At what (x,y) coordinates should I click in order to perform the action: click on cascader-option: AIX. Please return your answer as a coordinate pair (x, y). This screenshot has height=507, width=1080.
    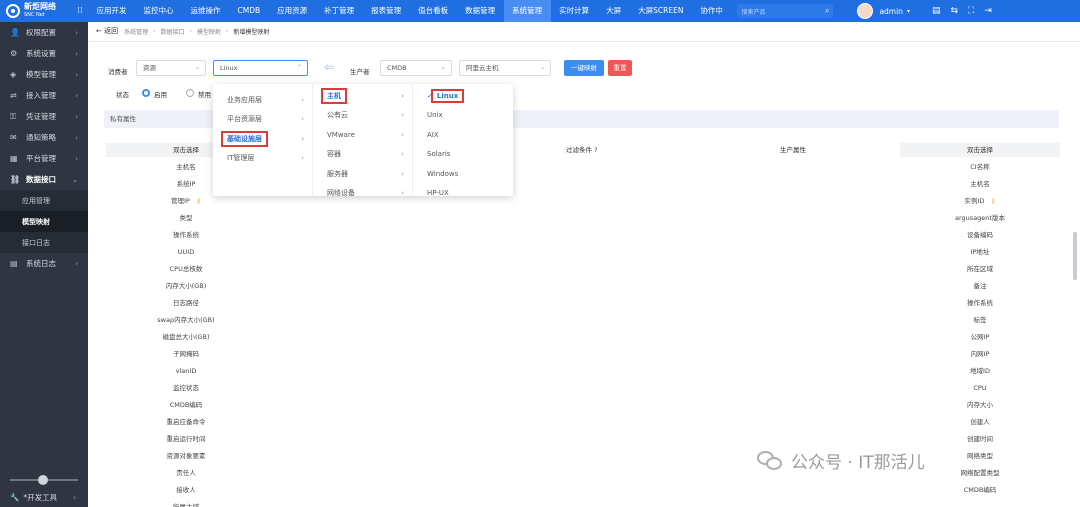
    Looking at the image, I should click on (463, 135).